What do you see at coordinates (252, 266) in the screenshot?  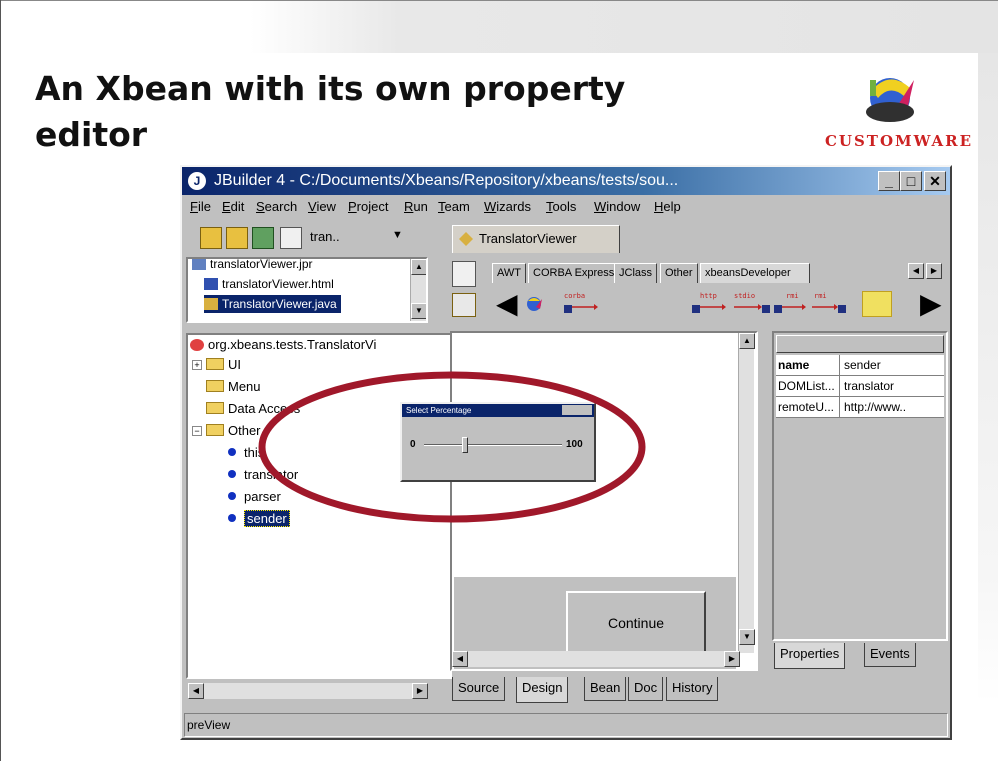 I see `list-item: translatorViewer.jpr` at bounding box center [252, 266].